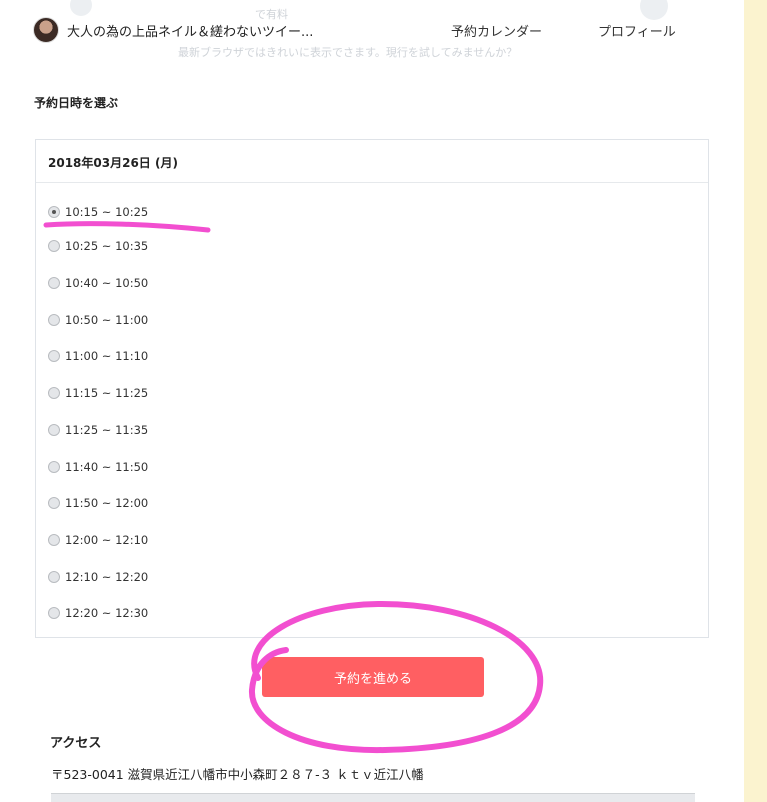 This screenshot has height=802, width=767. What do you see at coordinates (373, 797) in the screenshot?
I see `map-preview` at bounding box center [373, 797].